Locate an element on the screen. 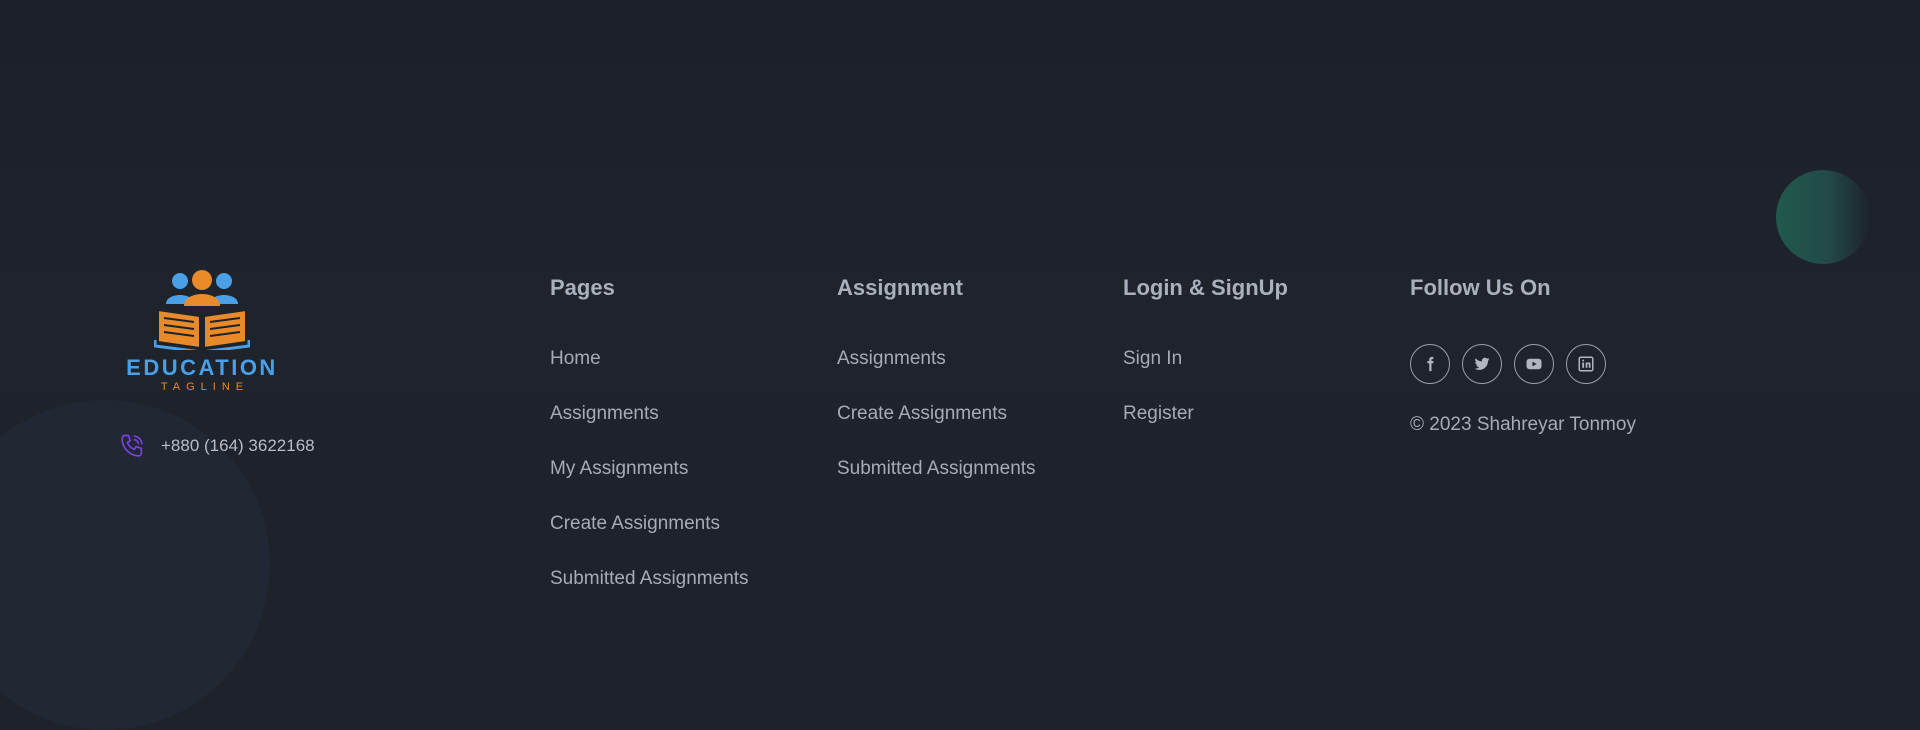 The image size is (1920, 730). facebook-icon is located at coordinates (1430, 364).